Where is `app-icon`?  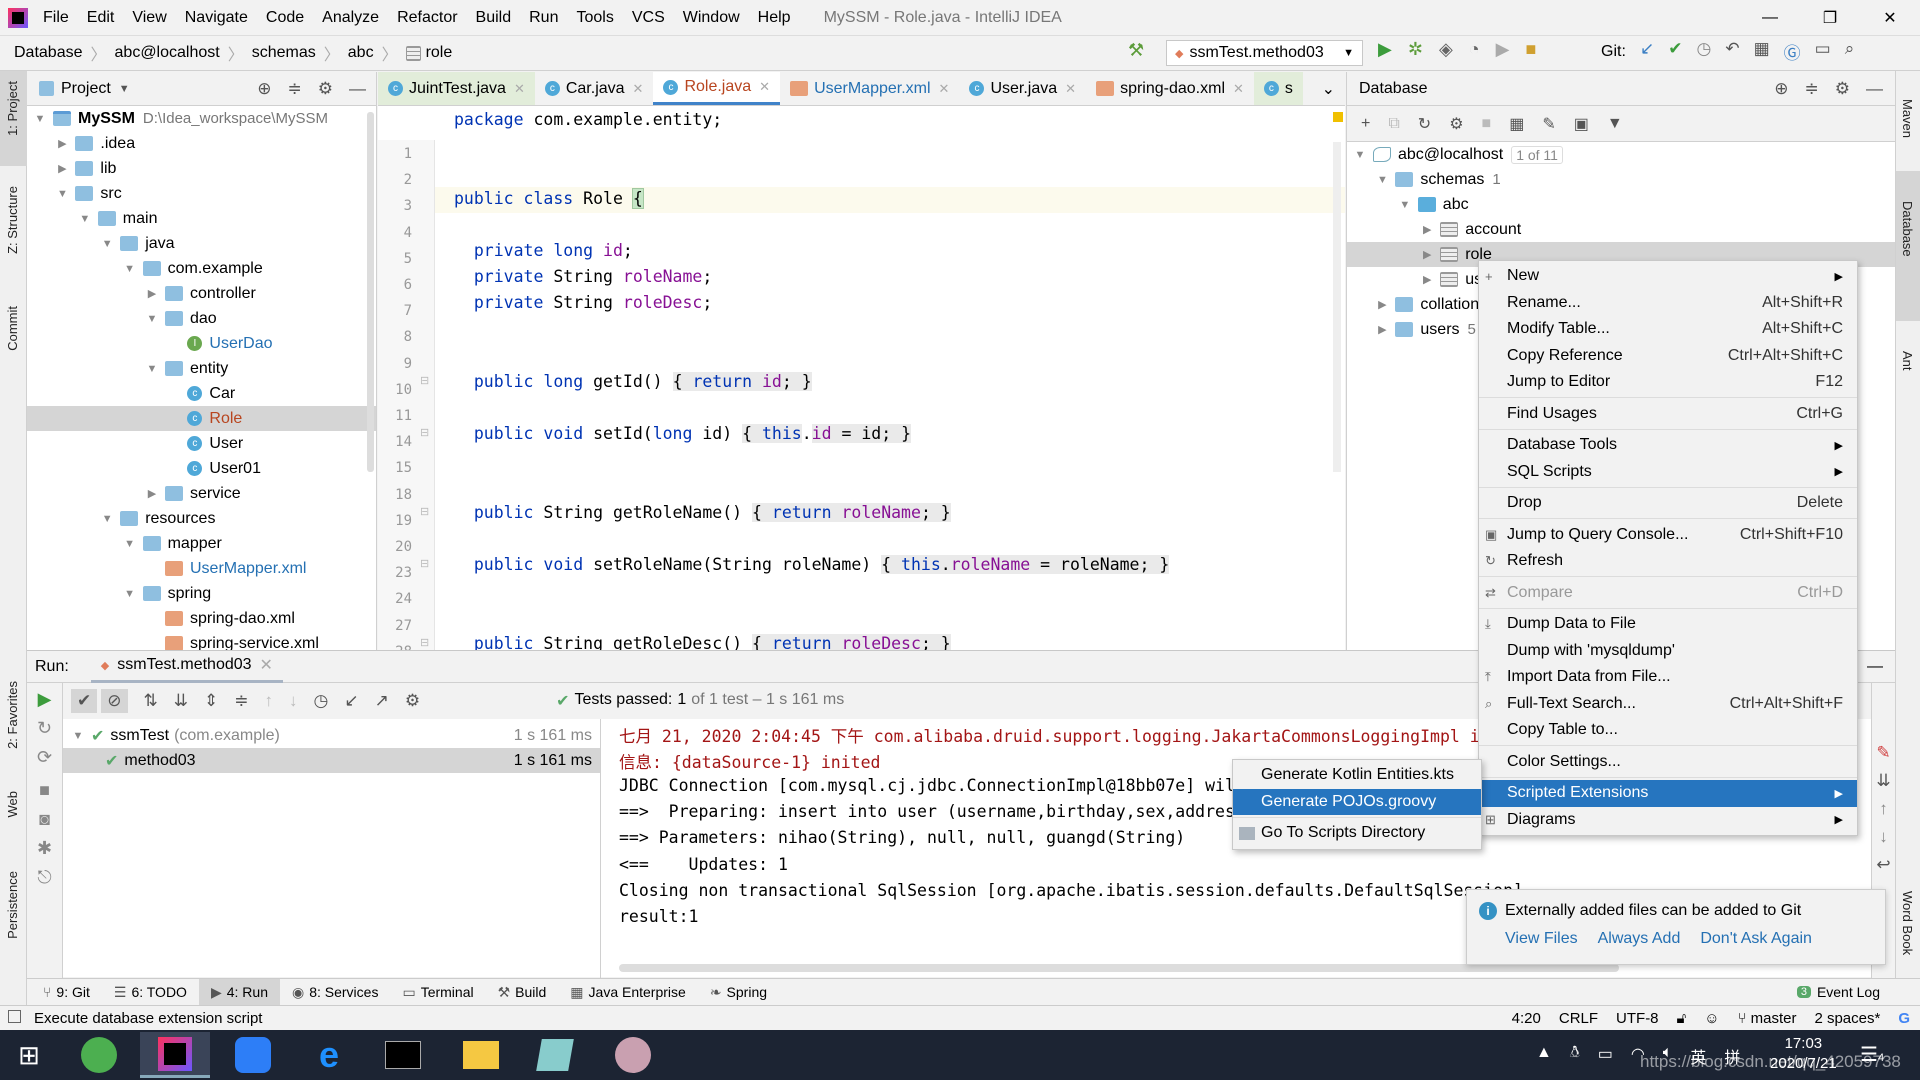 app-icon is located at coordinates (555, 1055).